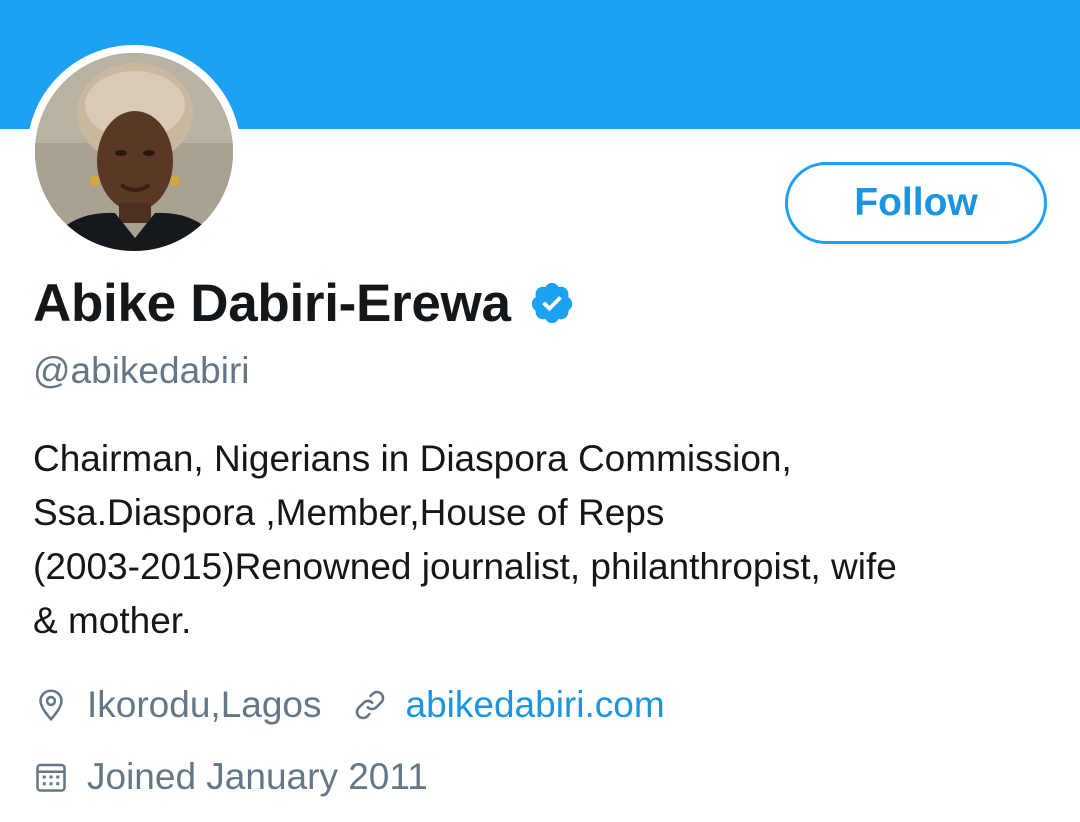 The width and height of the screenshot is (1080, 822). What do you see at coordinates (552, 303) in the screenshot?
I see `verified-badge-icon` at bounding box center [552, 303].